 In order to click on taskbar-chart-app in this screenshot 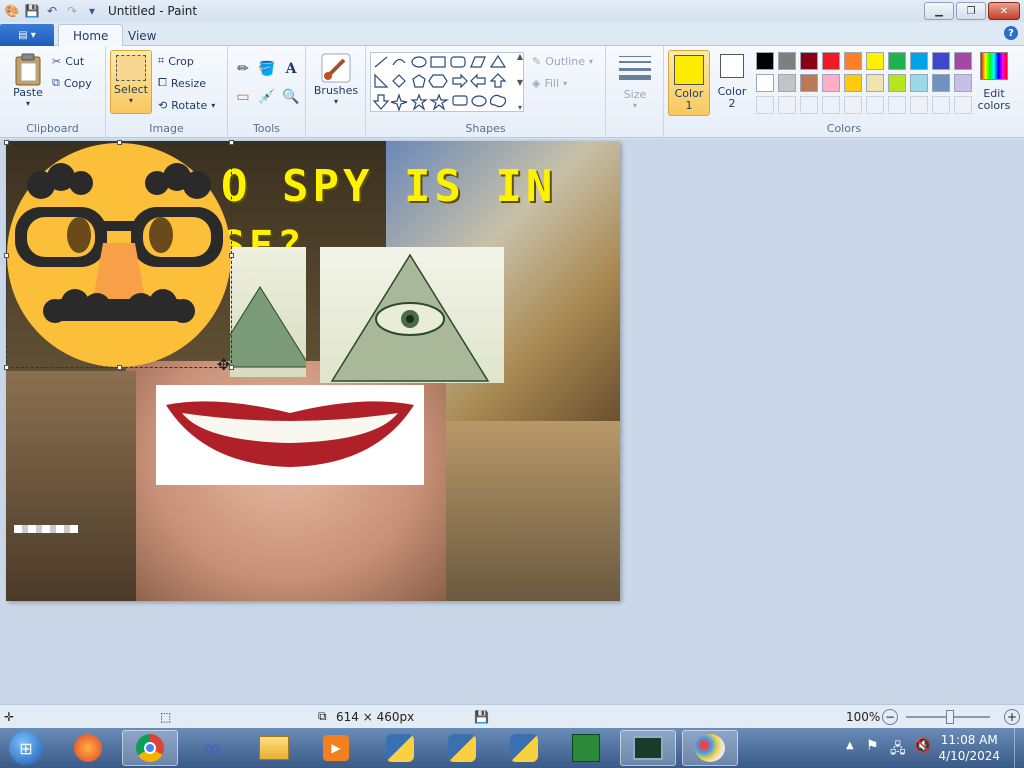, I will do `click(586, 748)`.